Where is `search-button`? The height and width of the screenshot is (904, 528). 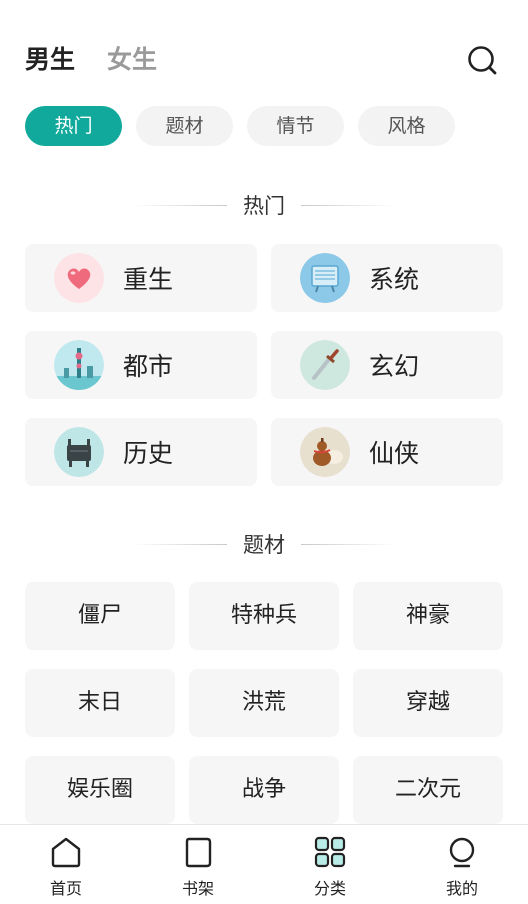
search-button is located at coordinates (482, 60).